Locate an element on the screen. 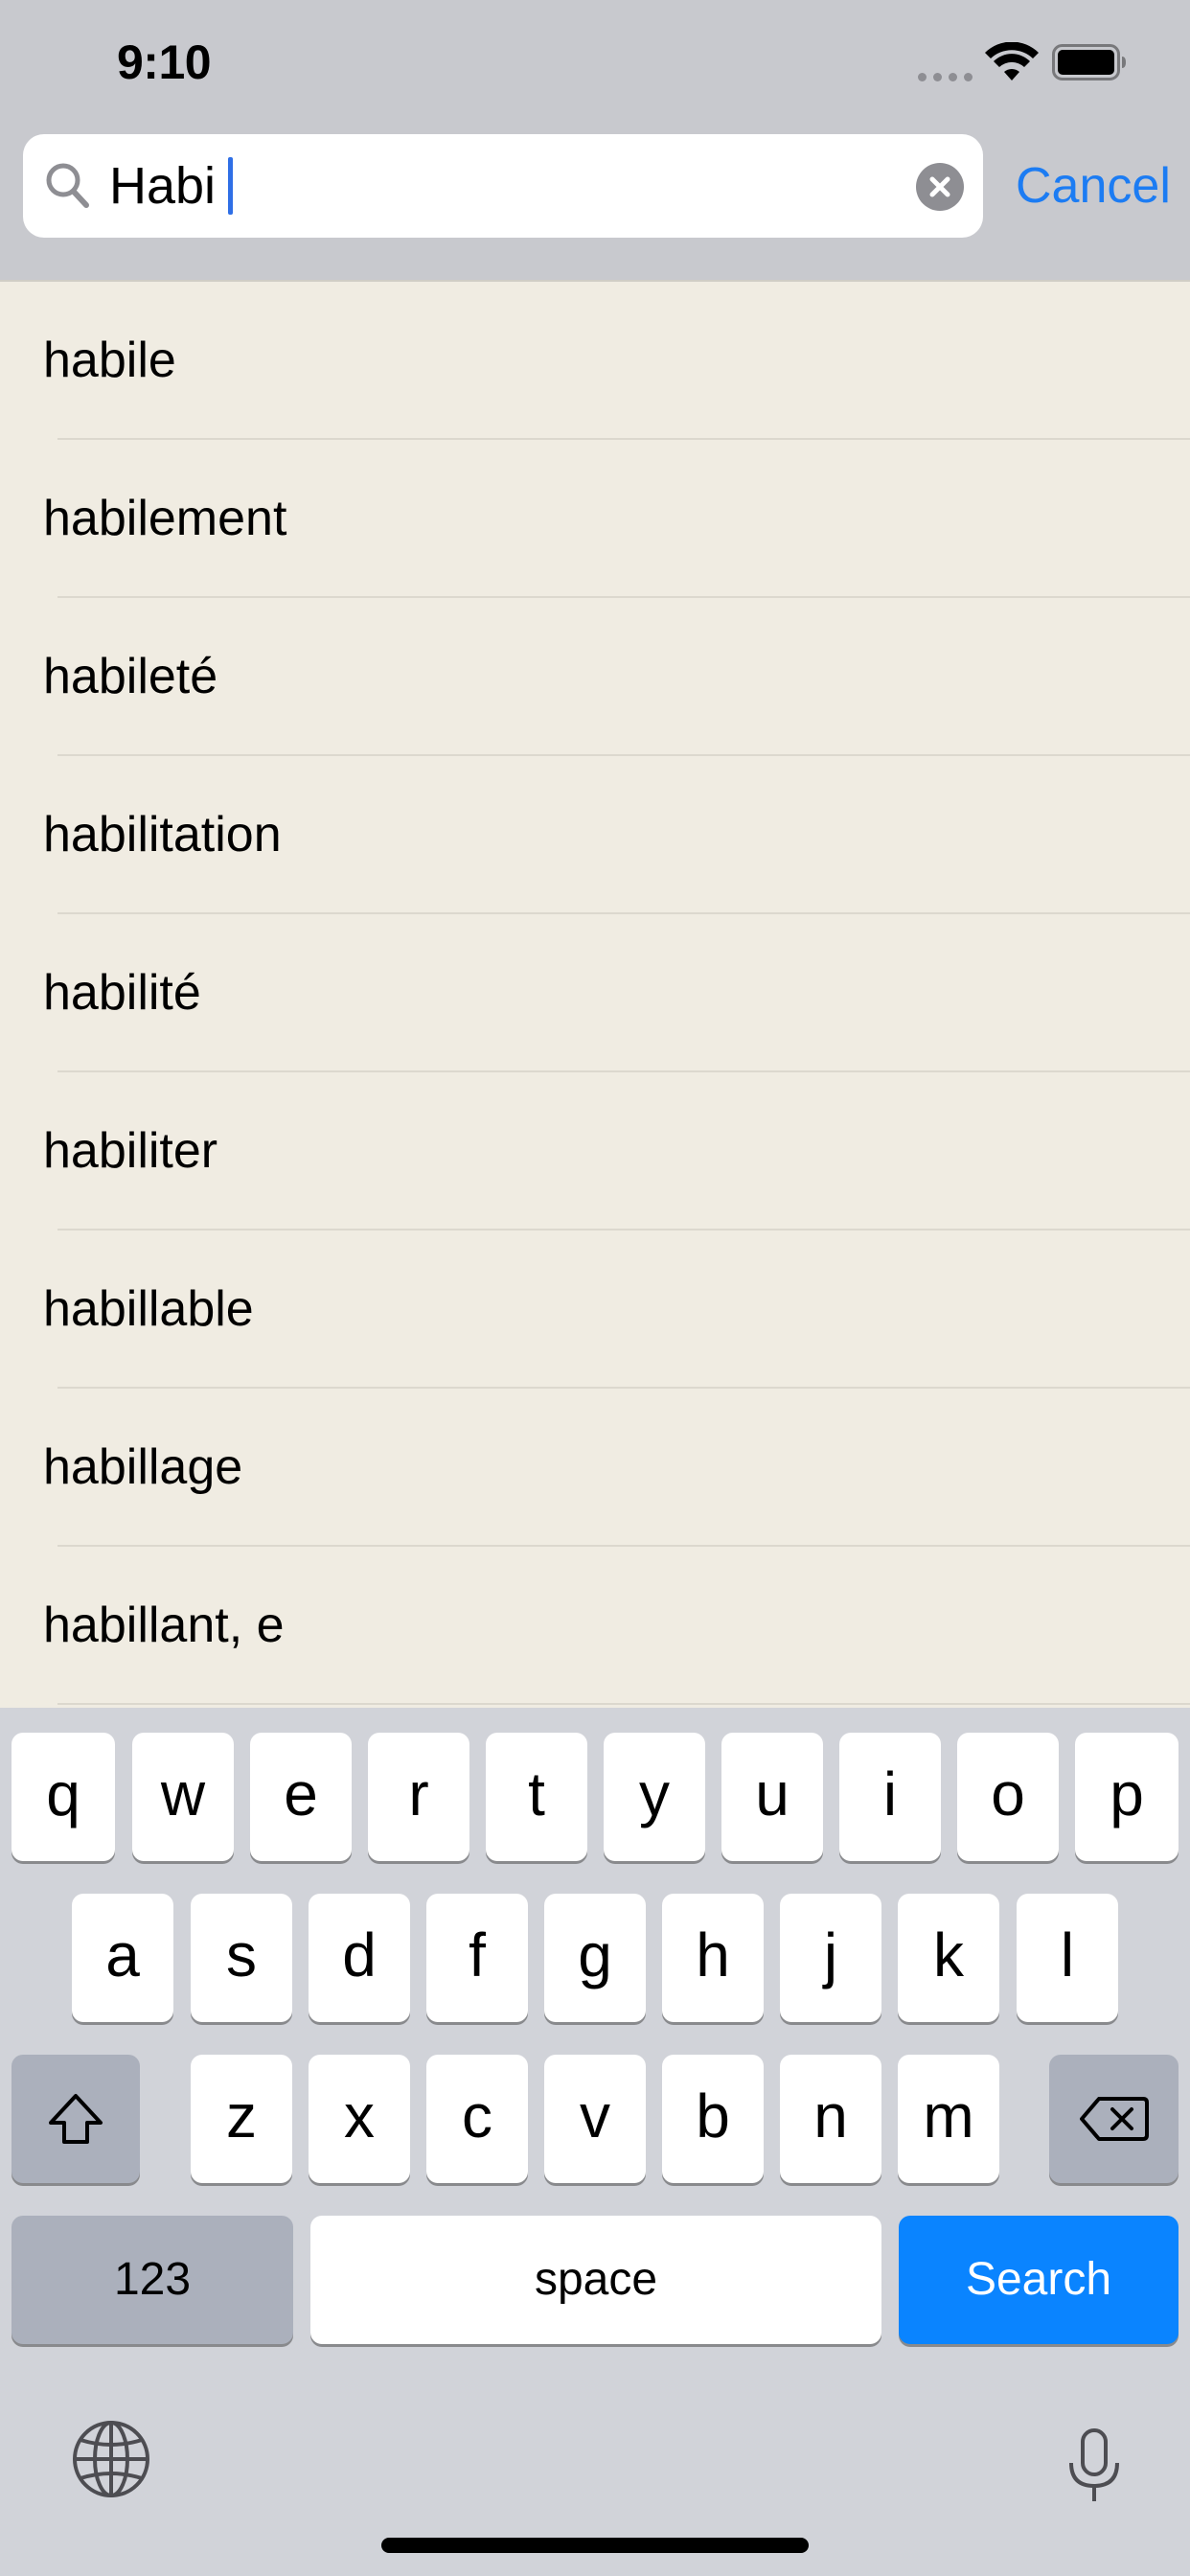 This screenshot has height=2576, width=1190. delete-key is located at coordinates (1114, 2119).